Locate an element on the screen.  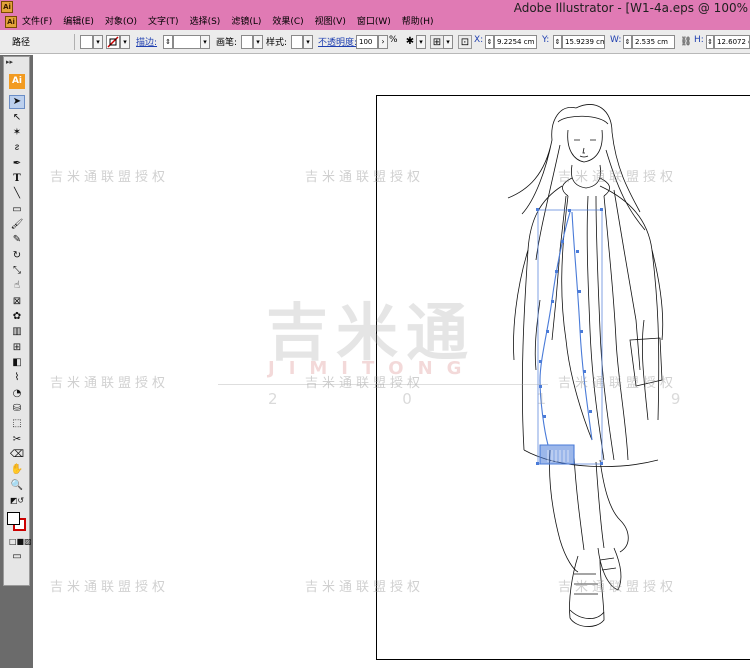
watermark-year: 2 0 1 9 is located at coordinates (504, 399).